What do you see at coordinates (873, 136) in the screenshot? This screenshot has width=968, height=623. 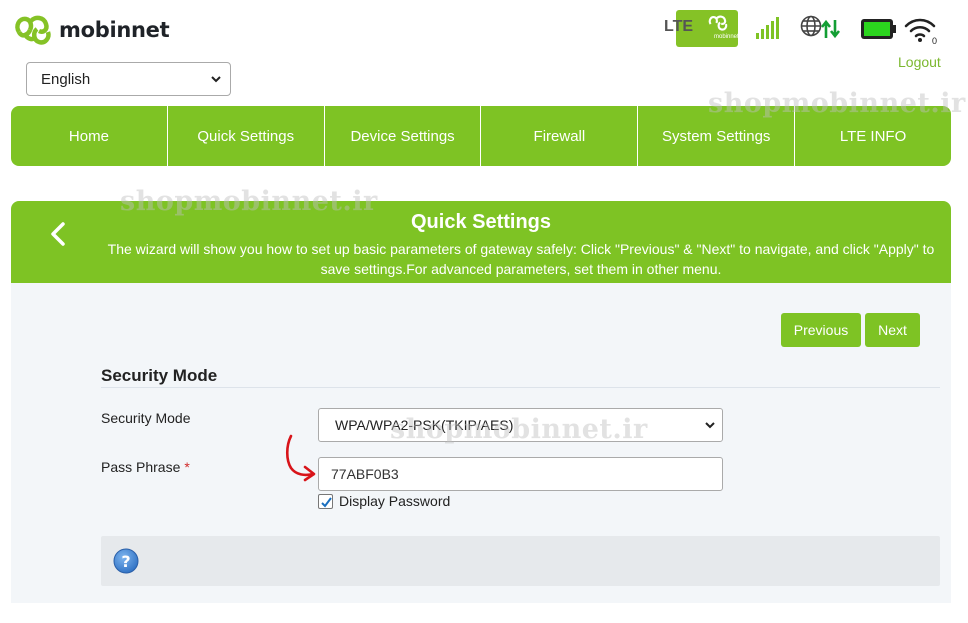 I see `nav-item-lte-info: LTE INFO` at bounding box center [873, 136].